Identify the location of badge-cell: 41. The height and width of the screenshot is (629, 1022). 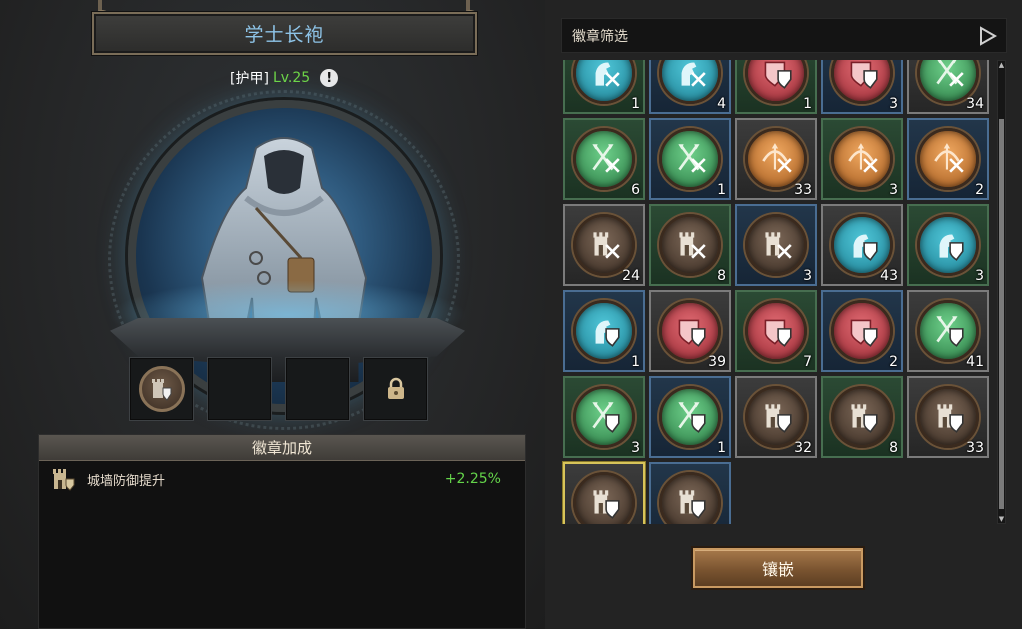
(948, 331).